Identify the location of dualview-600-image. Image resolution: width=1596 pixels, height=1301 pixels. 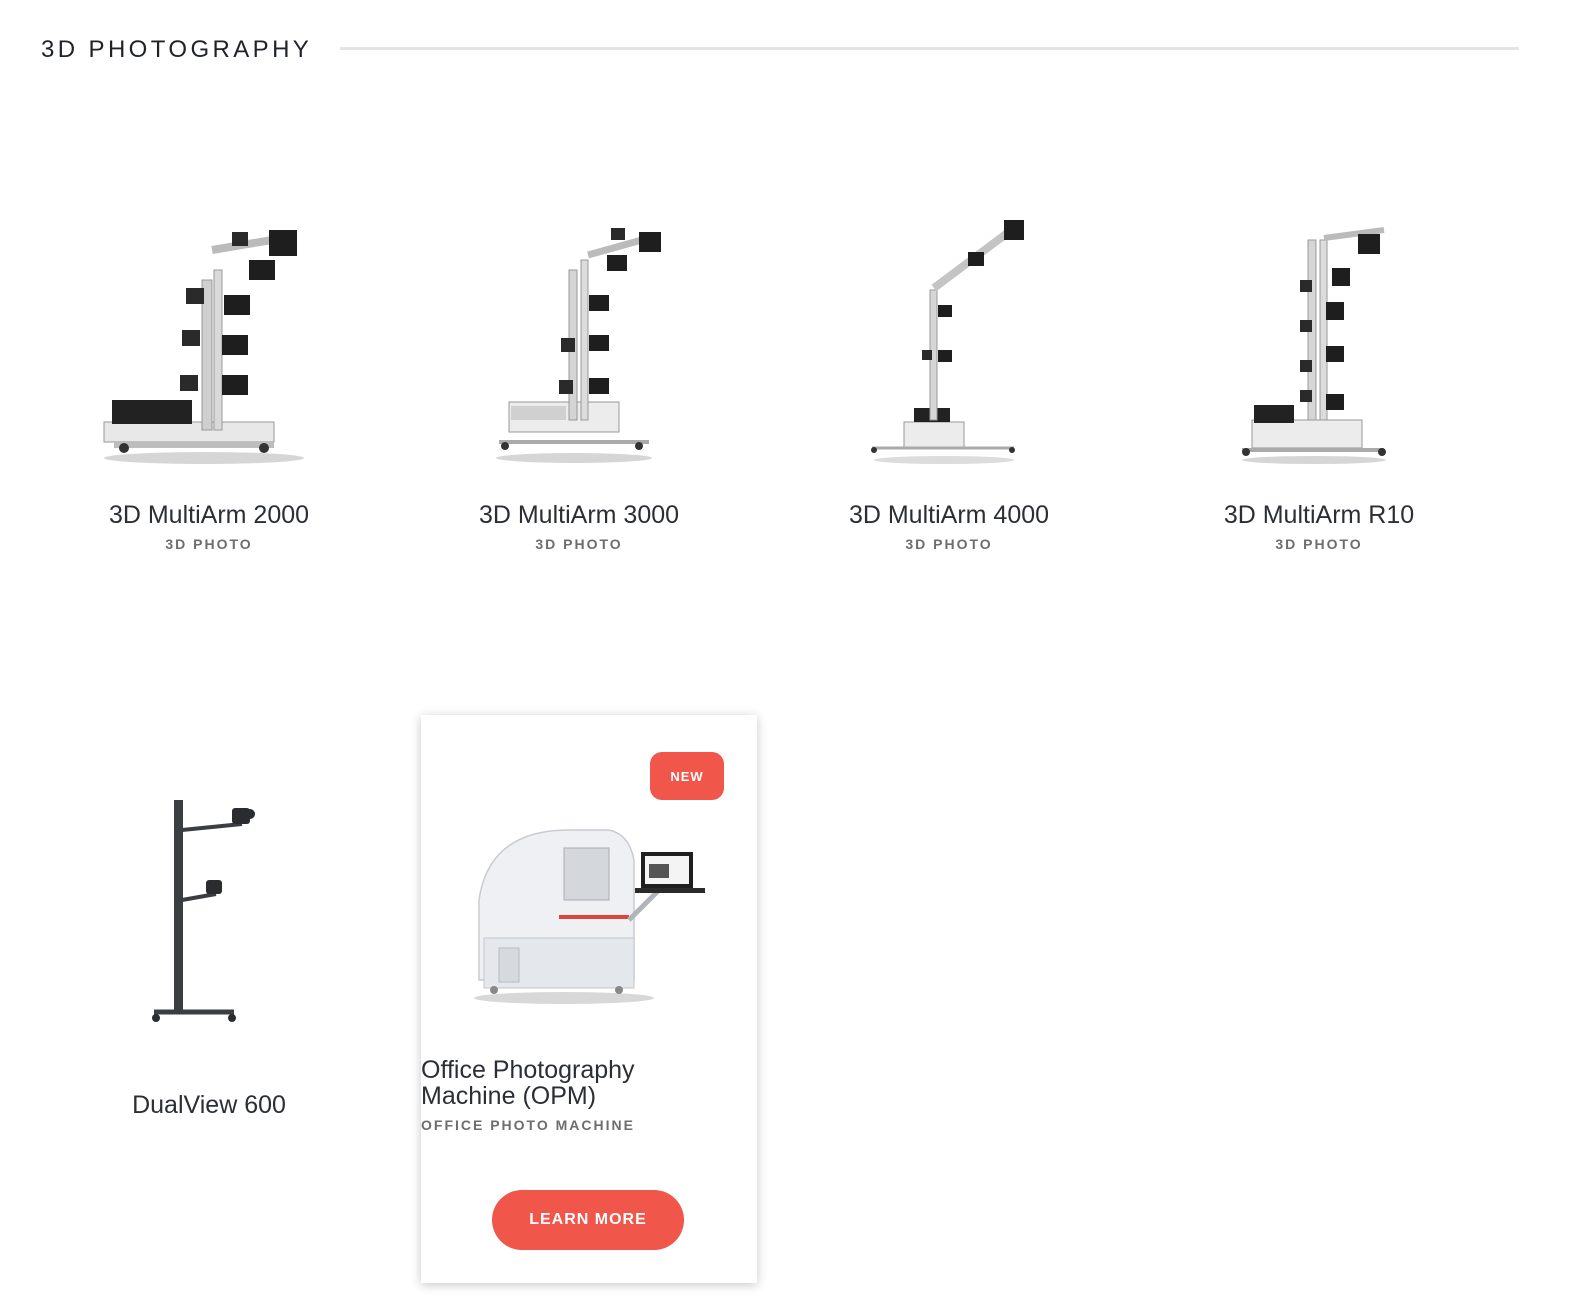
(203, 911).